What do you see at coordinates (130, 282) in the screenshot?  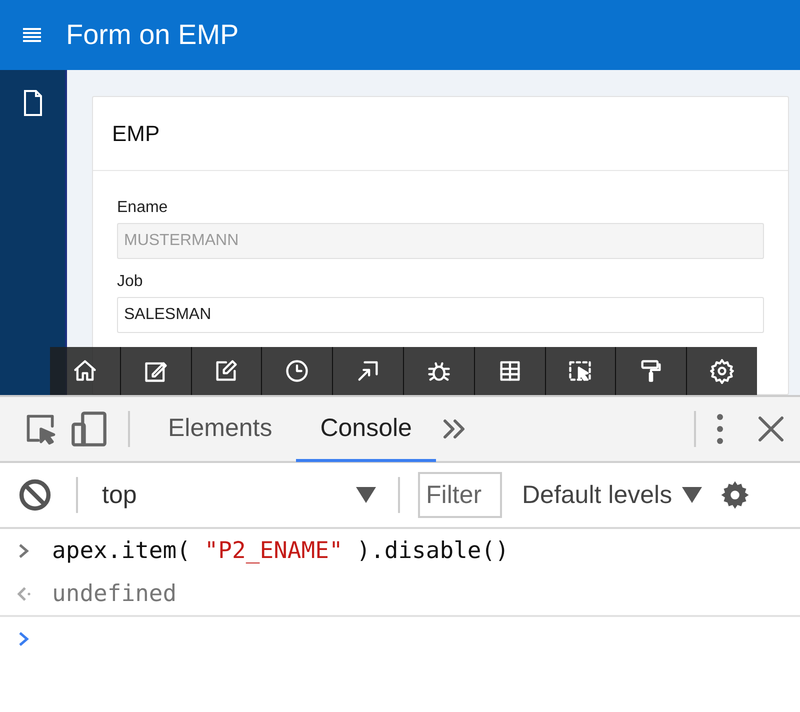 I see `field-label: Job` at bounding box center [130, 282].